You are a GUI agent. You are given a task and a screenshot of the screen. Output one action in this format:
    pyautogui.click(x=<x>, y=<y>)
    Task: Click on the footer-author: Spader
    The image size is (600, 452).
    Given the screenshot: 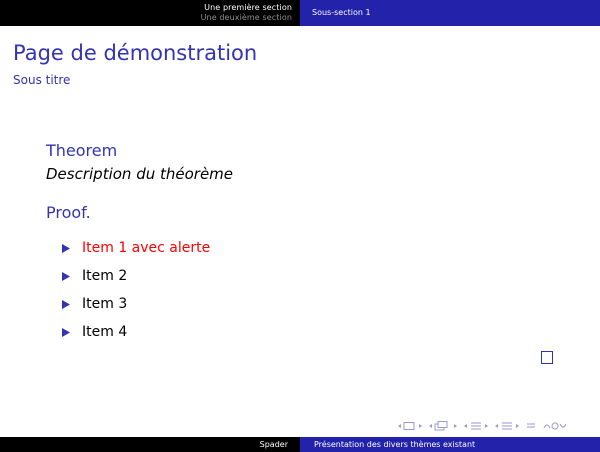 What is the action you would take?
    pyautogui.click(x=273, y=444)
    